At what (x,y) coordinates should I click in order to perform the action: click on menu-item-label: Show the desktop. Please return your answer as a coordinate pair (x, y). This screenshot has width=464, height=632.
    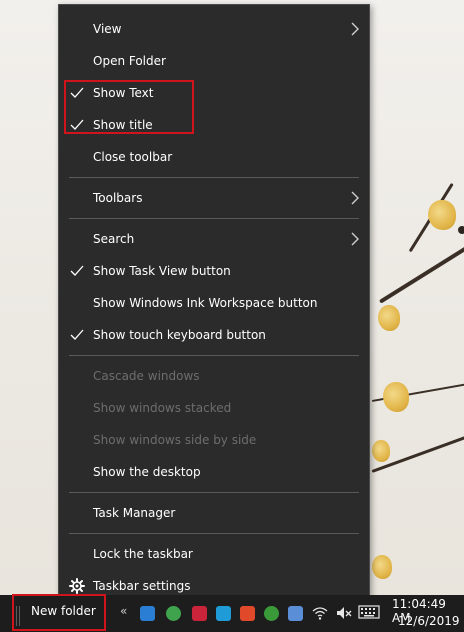
    Looking at the image, I should click on (147, 472).